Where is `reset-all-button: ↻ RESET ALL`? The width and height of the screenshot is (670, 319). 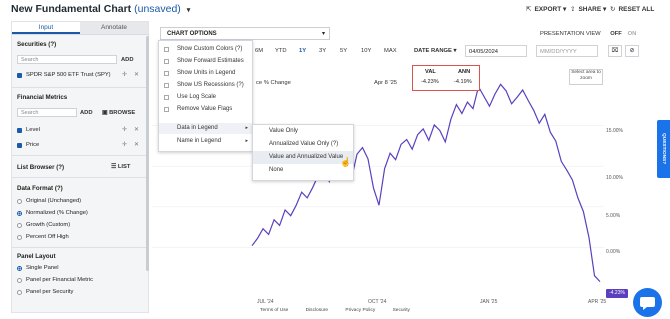 reset-all-button: ↻ RESET ALL is located at coordinates (632, 9).